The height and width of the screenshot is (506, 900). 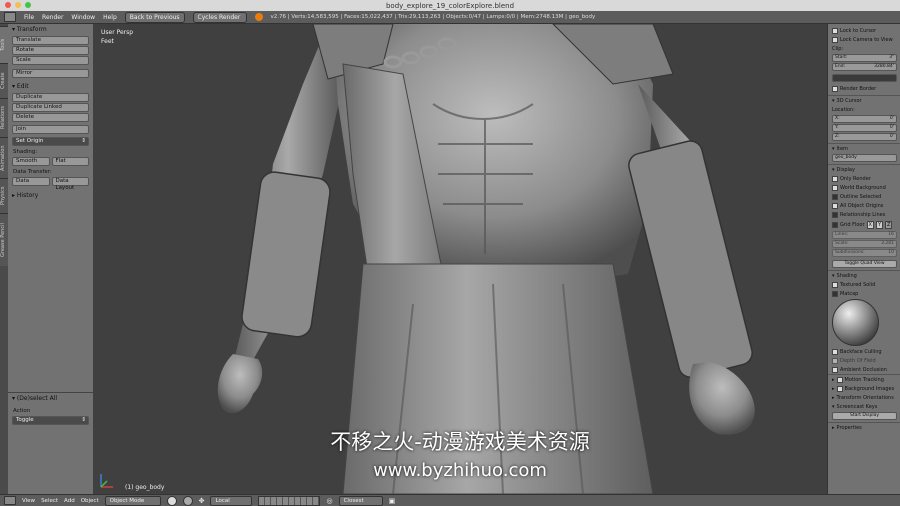 I want to click on lock-camera-toggle: Lock Camera to View, so click(x=864, y=39).